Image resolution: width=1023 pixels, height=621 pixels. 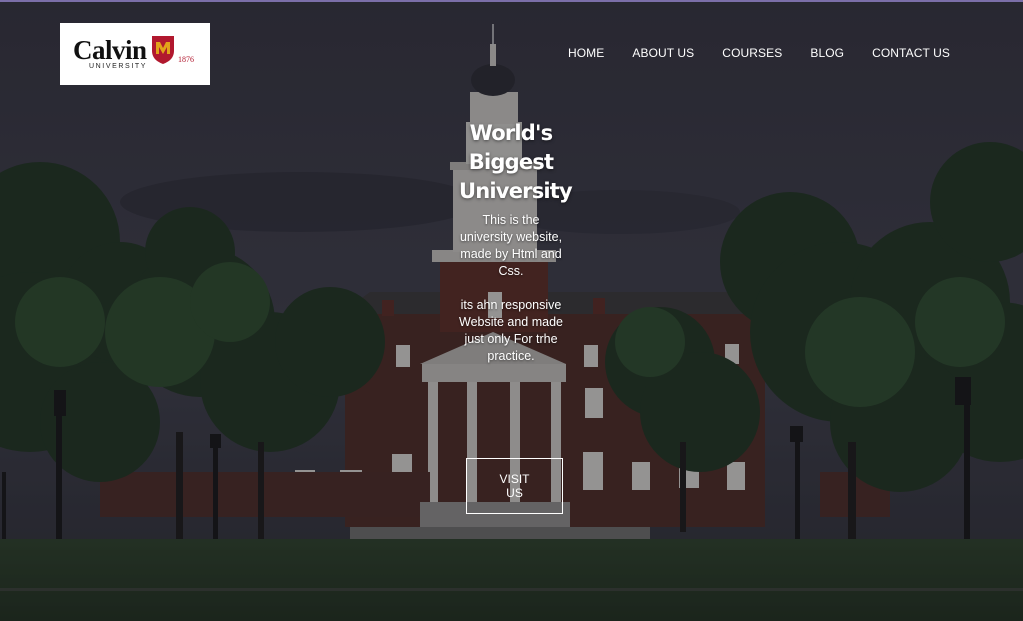 What do you see at coordinates (118, 66) in the screenshot?
I see `logo-subtitle: UNIVERSITY` at bounding box center [118, 66].